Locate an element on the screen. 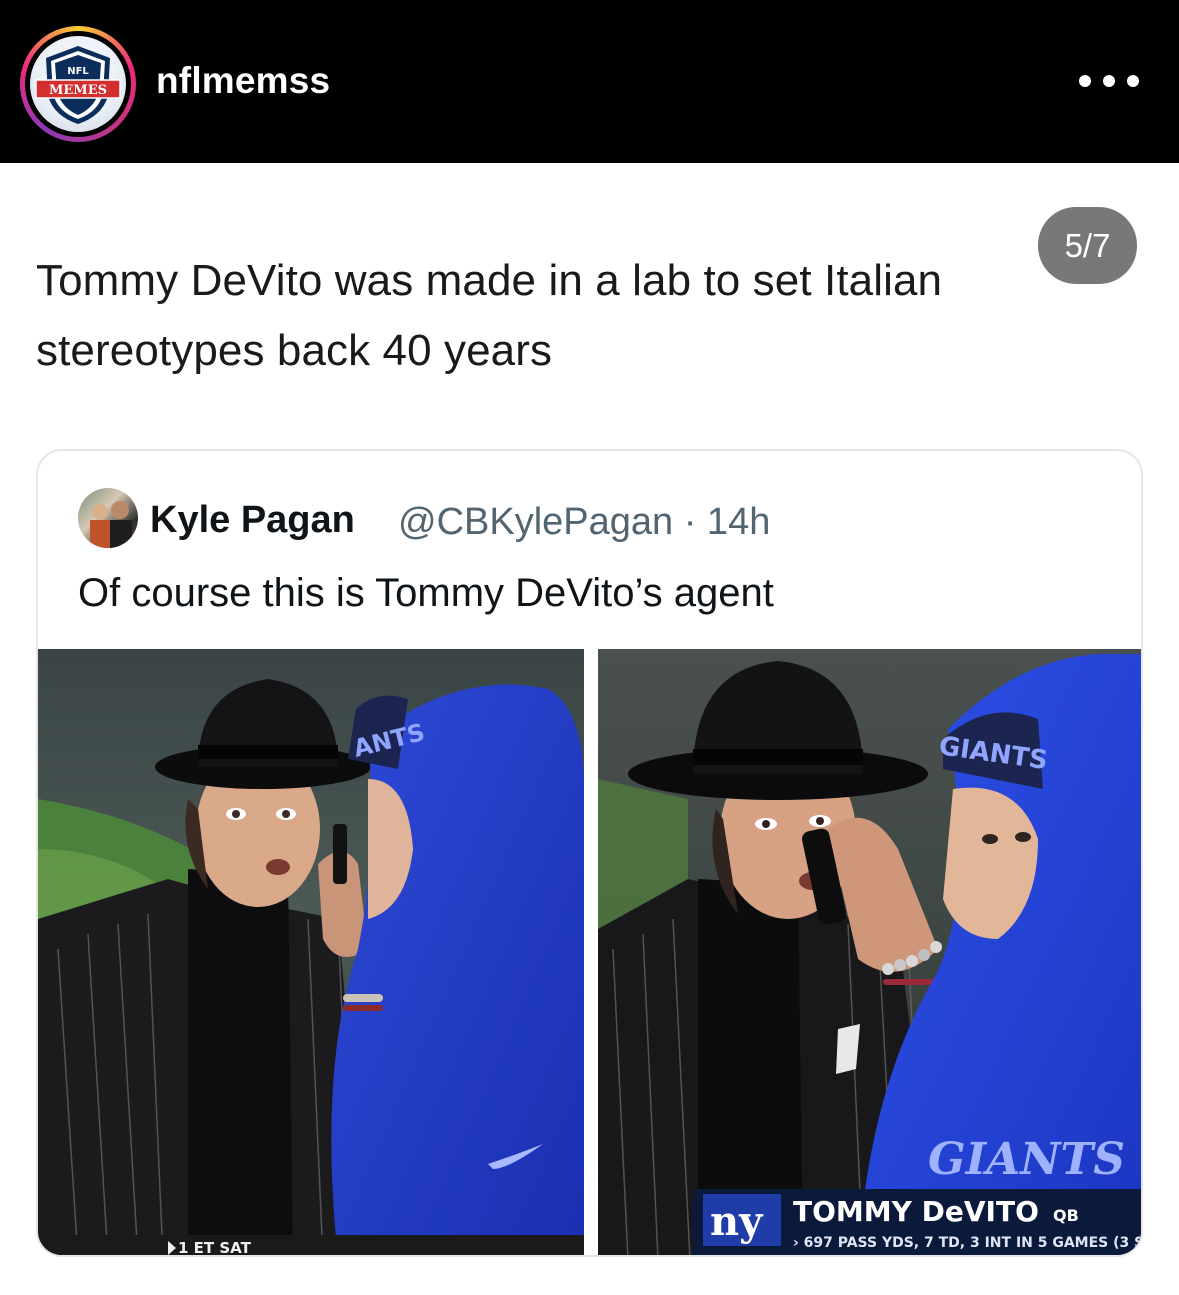 The width and height of the screenshot is (1179, 1295). avatar: NFL MEMES is located at coordinates (78, 84).